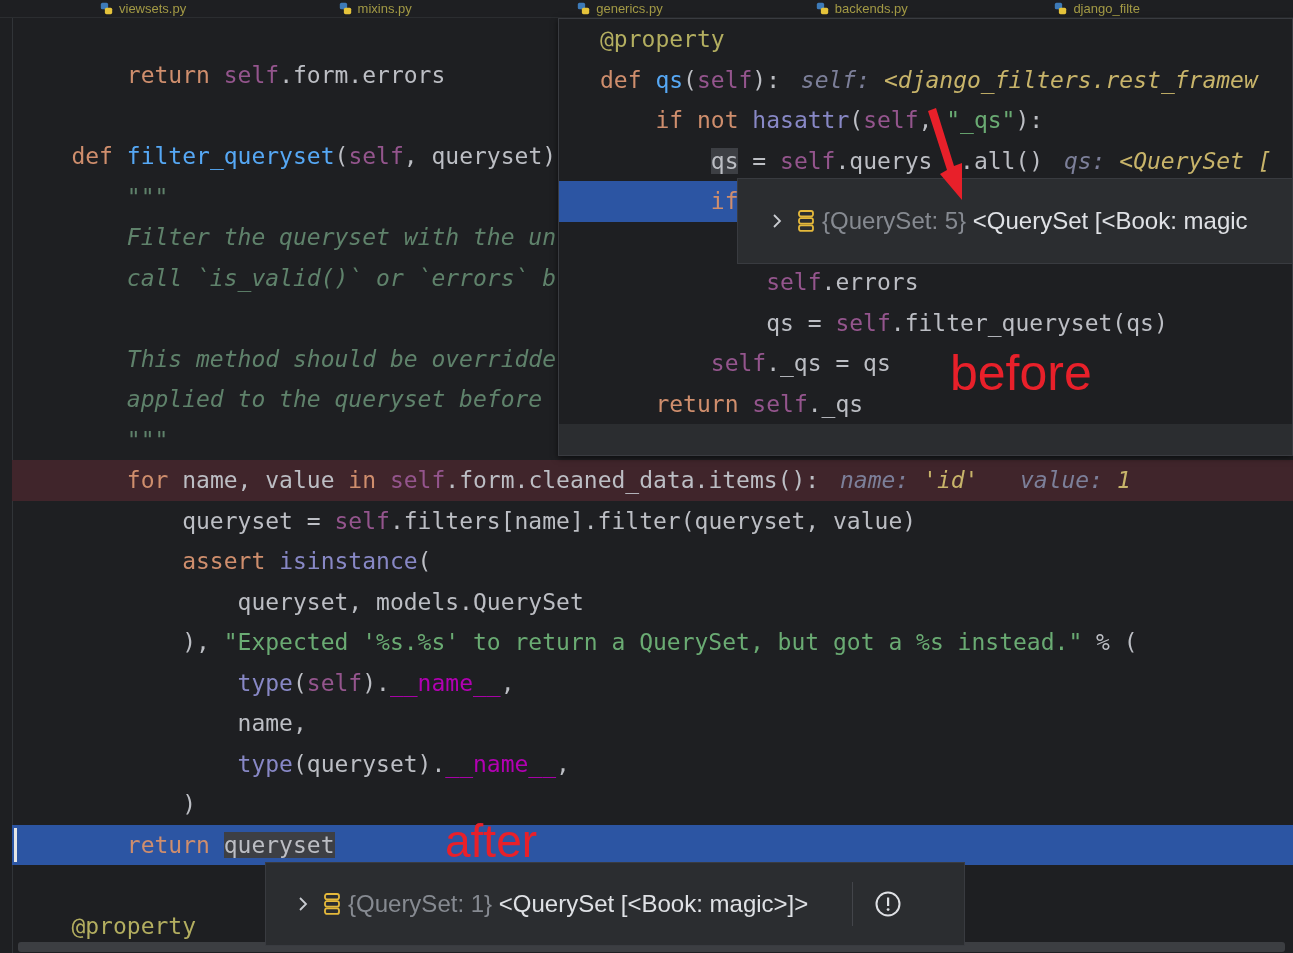 Image resolution: width=1293 pixels, height=953 pixels. What do you see at coordinates (1021, 373) in the screenshot?
I see `annotation-label: before` at bounding box center [1021, 373].